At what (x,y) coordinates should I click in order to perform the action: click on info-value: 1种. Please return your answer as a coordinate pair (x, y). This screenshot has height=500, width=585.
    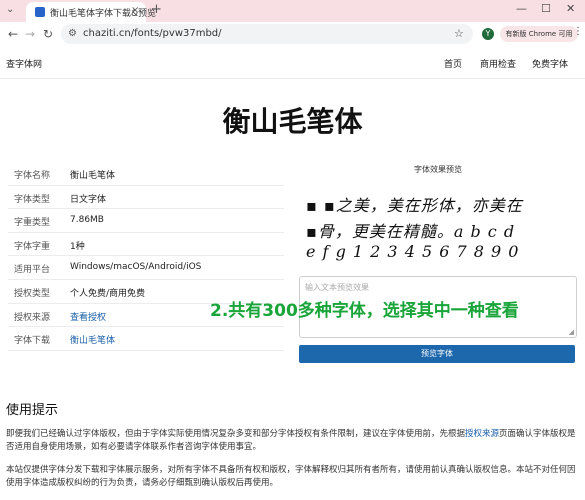
    Looking at the image, I should click on (77, 246).